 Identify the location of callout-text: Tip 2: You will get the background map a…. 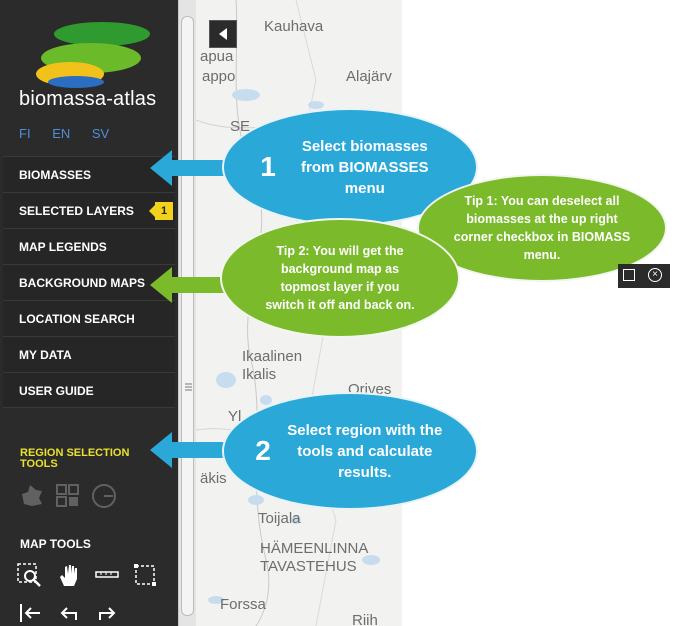
(340, 278).